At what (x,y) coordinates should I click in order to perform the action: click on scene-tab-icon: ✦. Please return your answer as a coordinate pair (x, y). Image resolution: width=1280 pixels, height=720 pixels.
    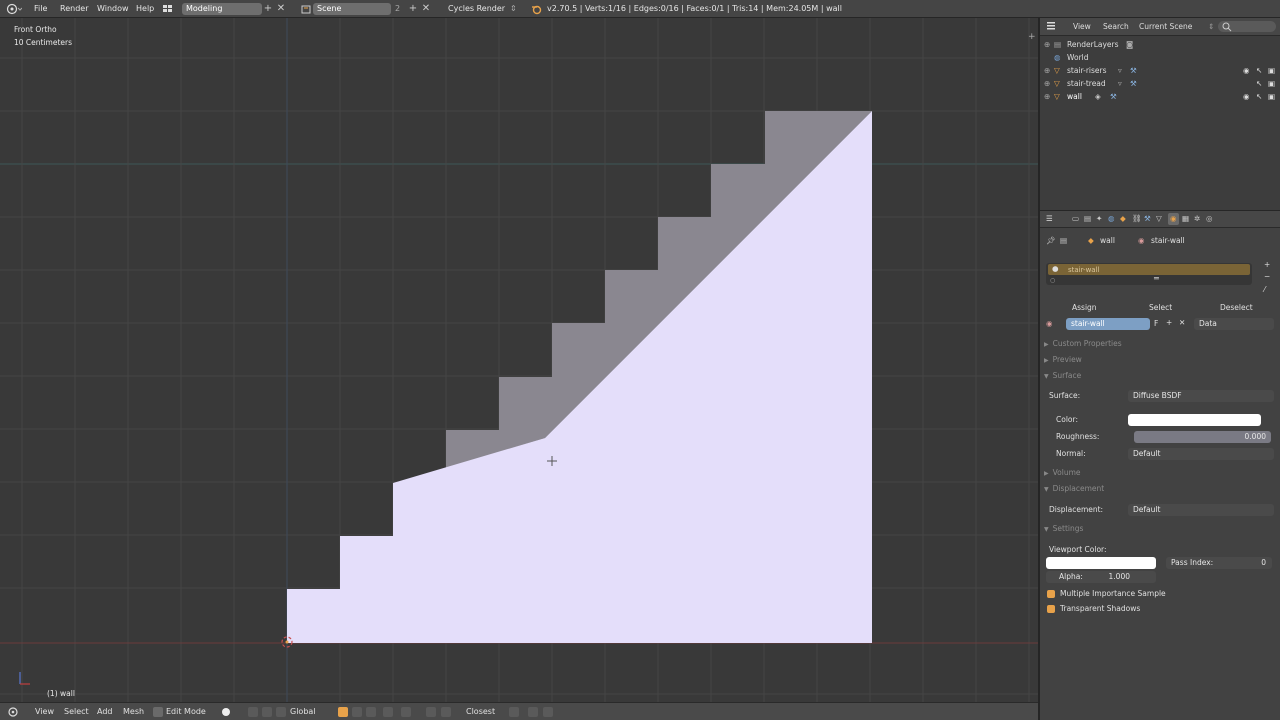
    Looking at the image, I should click on (1099, 219).